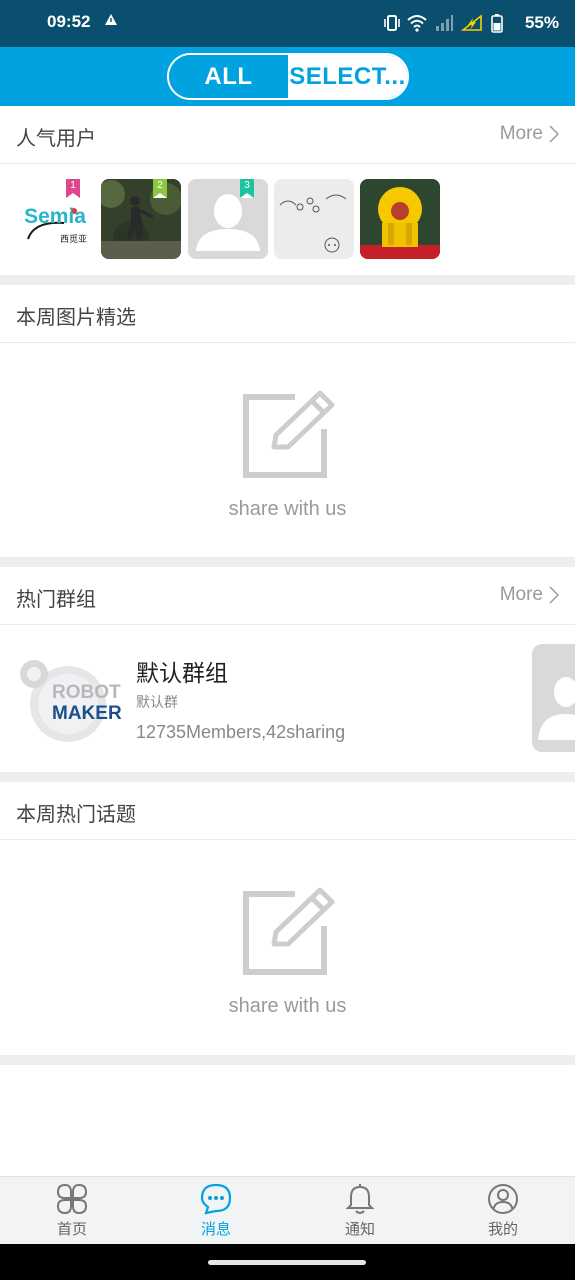  Describe the element at coordinates (228, 76) in the screenshot. I see `tab-all: ALL` at that location.